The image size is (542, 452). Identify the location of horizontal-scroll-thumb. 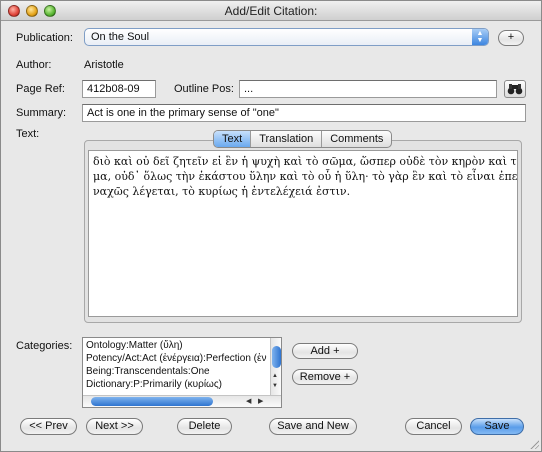
(152, 401).